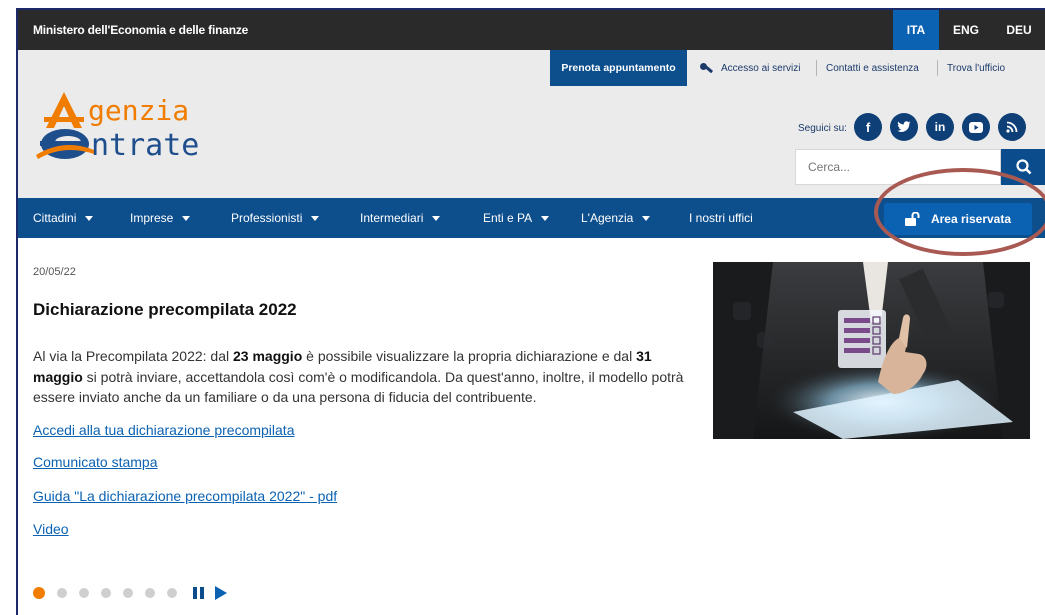 This screenshot has width=1045, height=615. I want to click on nav-item-imprese: Imprese, so click(160, 218).